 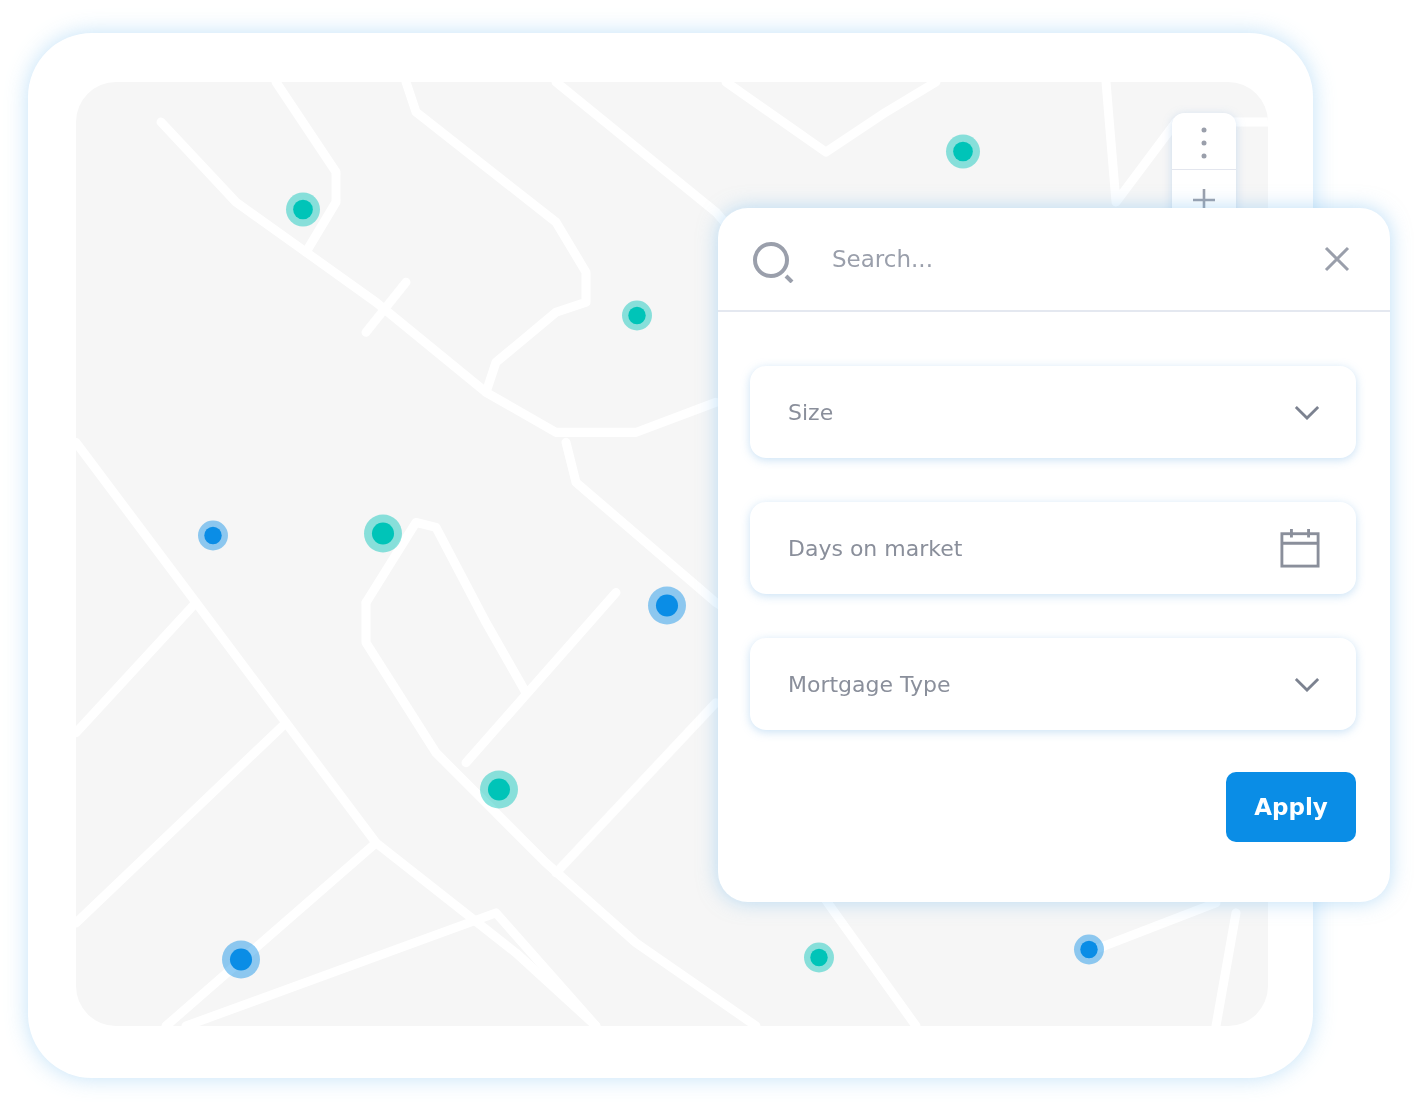 What do you see at coordinates (875, 548) in the screenshot?
I see `field-placeholder: Days on market` at bounding box center [875, 548].